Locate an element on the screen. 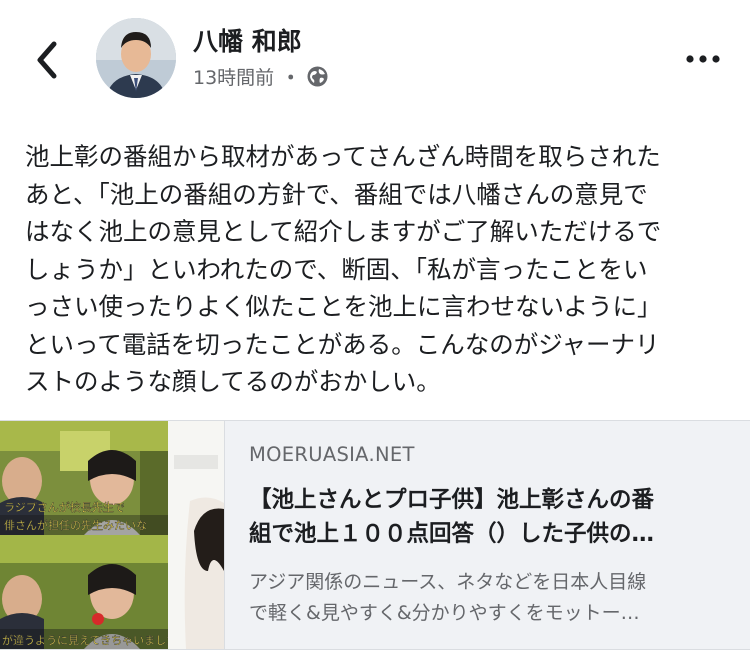 This screenshot has width=750, height=655. back-button is located at coordinates (47, 60).